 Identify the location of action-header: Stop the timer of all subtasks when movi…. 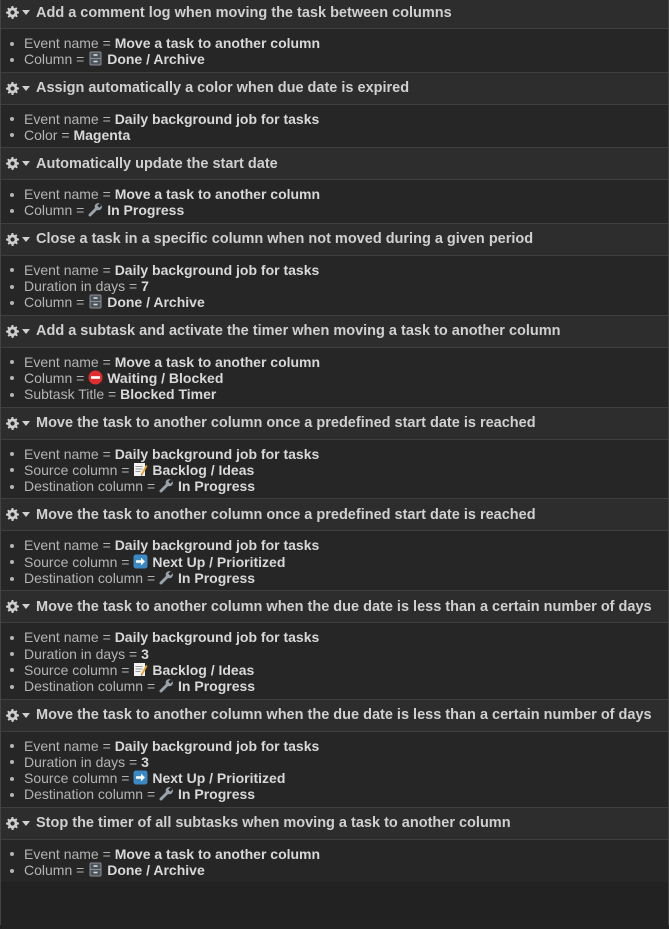
(334, 823).